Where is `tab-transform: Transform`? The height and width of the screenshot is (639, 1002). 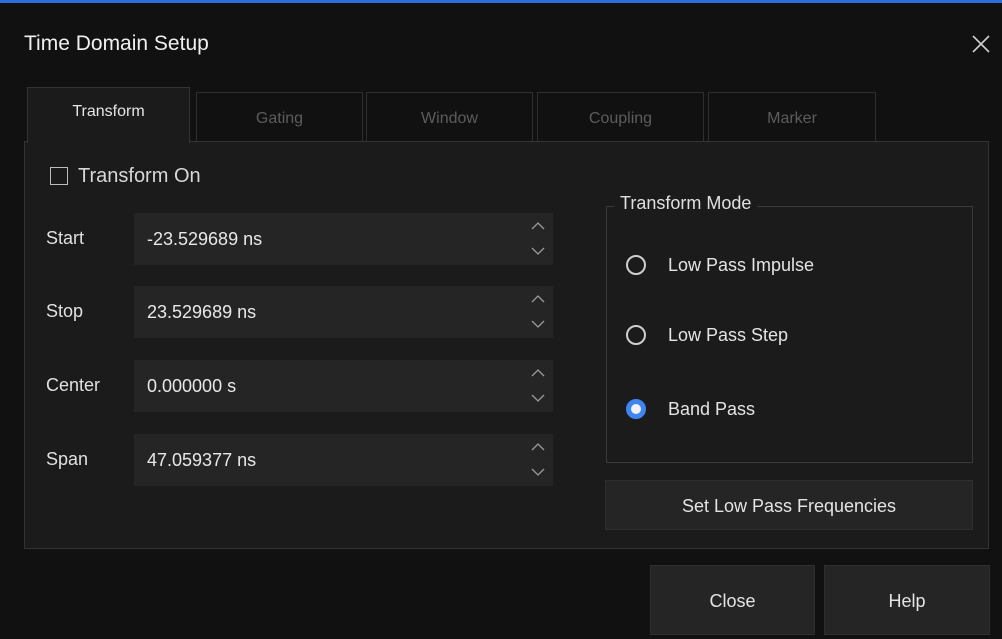 tab-transform: Transform is located at coordinates (108, 115).